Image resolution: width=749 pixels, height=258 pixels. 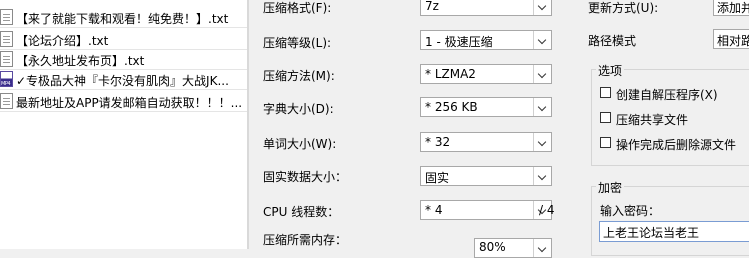 I want to click on options-title: 选项, so click(x=610, y=70).